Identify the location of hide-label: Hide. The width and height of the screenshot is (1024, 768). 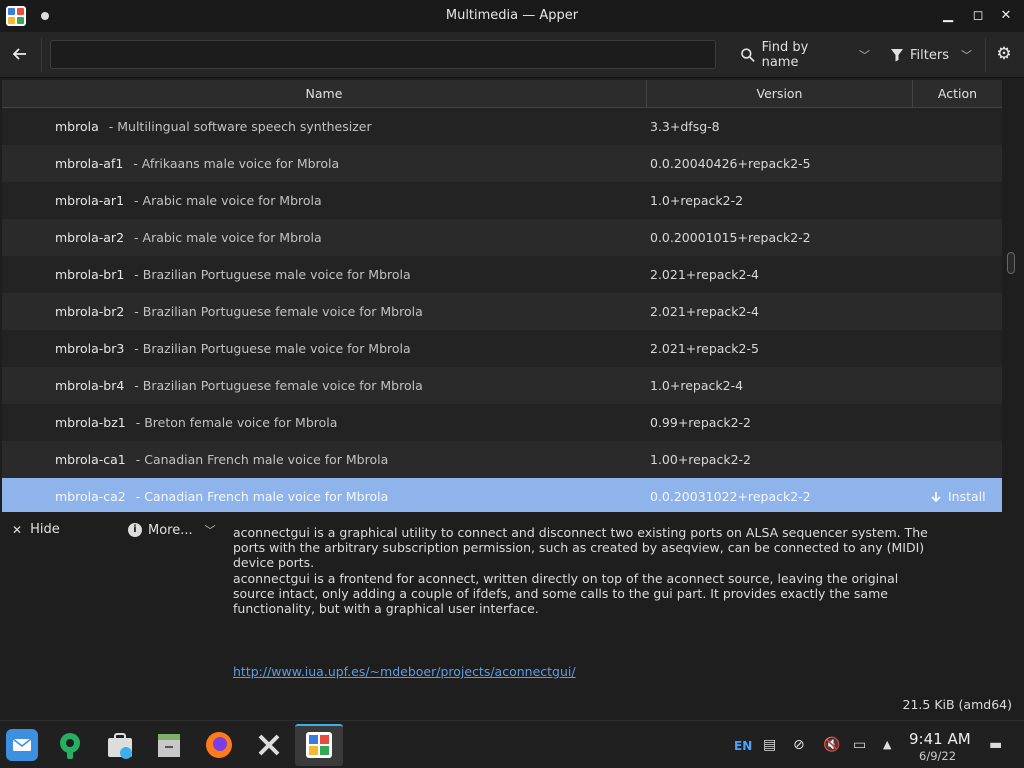
(45, 529).